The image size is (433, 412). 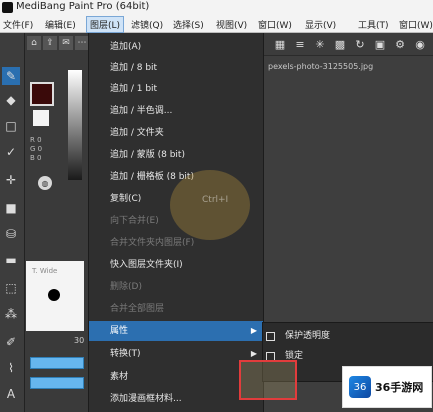 I want to click on menu-layer: 图层(L), so click(x=105, y=24).